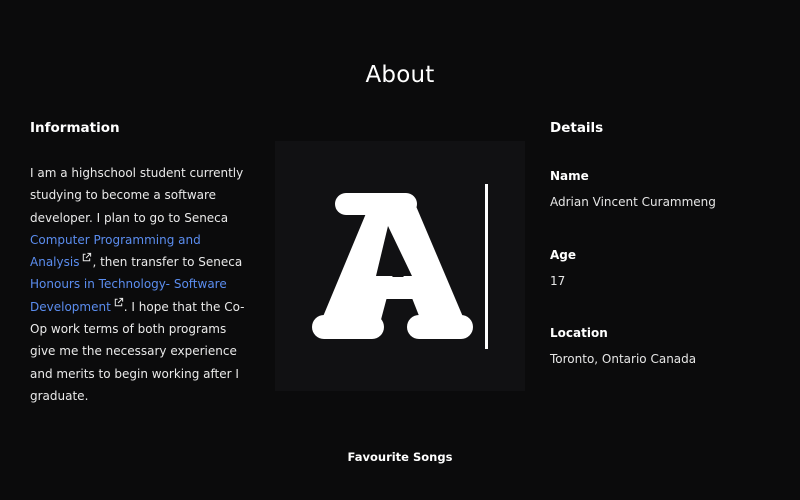 The height and width of the screenshot is (500, 800). What do you see at coordinates (569, 176) in the screenshot?
I see `name-label: Name` at bounding box center [569, 176].